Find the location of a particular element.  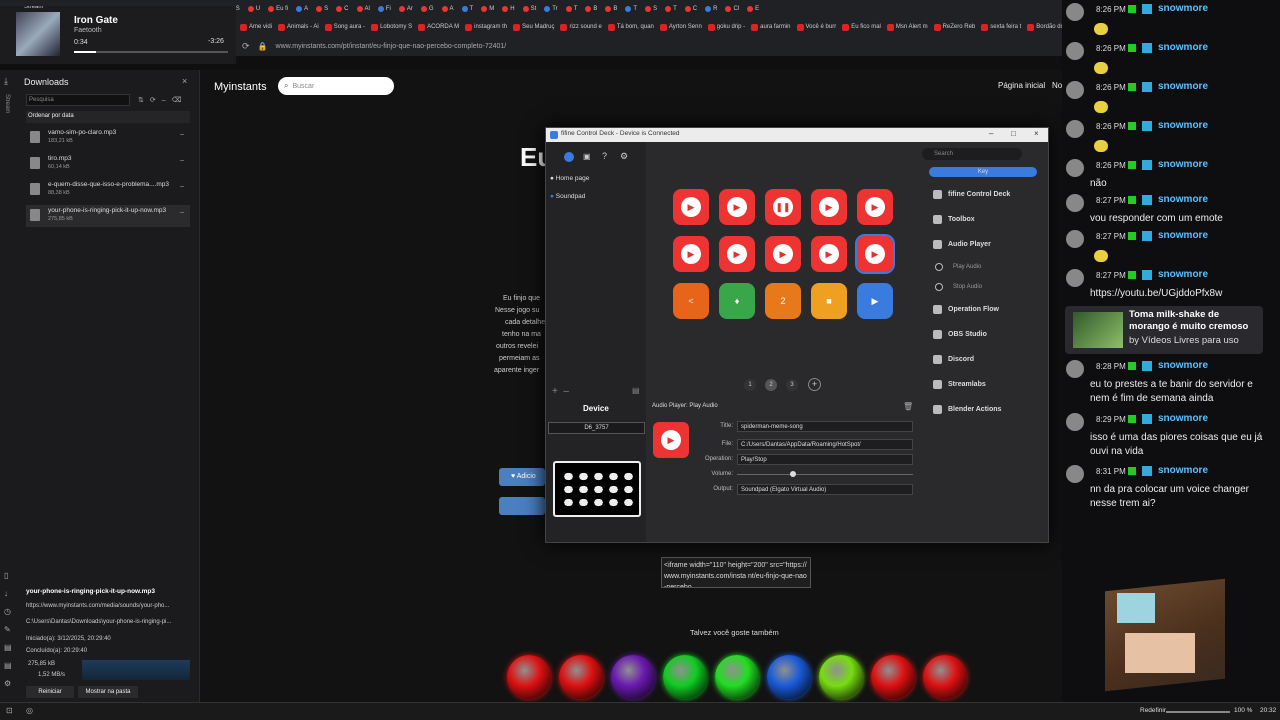

category-search: Search is located at coordinates (972, 154).